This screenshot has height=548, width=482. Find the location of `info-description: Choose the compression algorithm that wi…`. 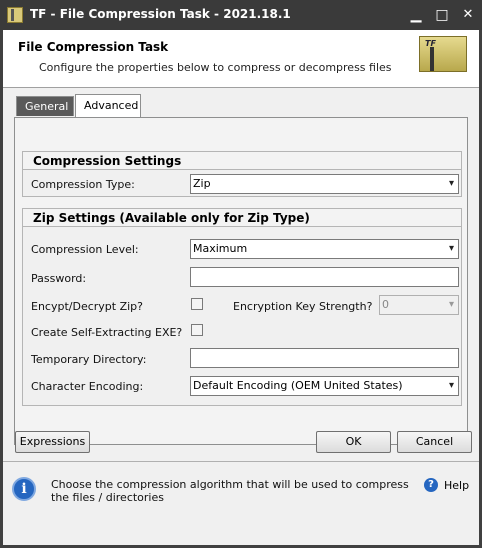

info-description: Choose the compression algorithm that wi… is located at coordinates (230, 491).